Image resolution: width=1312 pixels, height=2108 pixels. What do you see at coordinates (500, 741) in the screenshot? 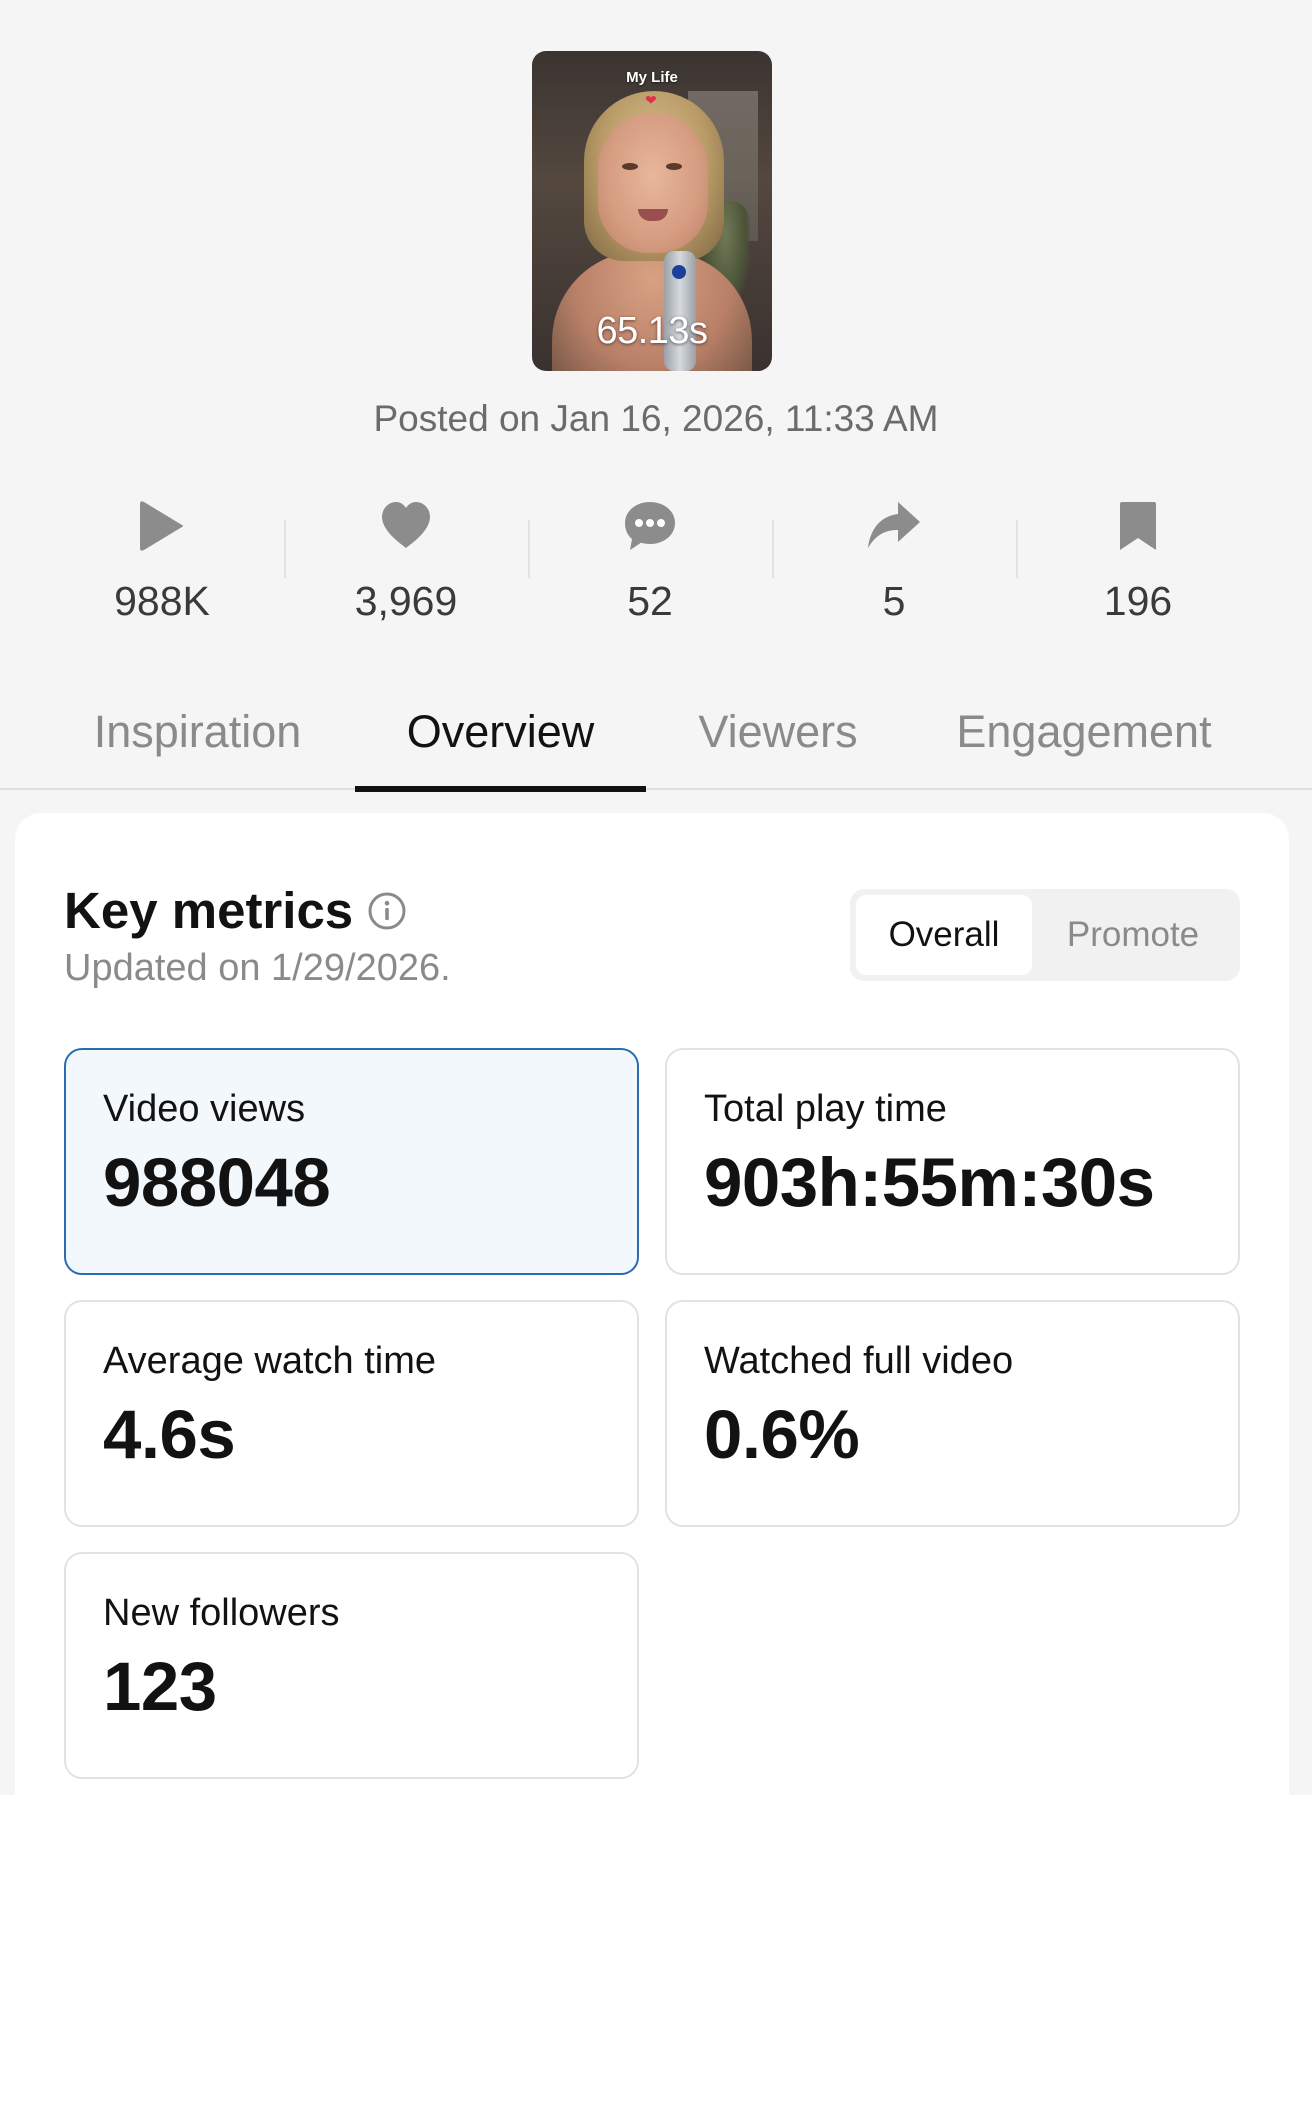
I see `tab-overview: Overview` at bounding box center [500, 741].